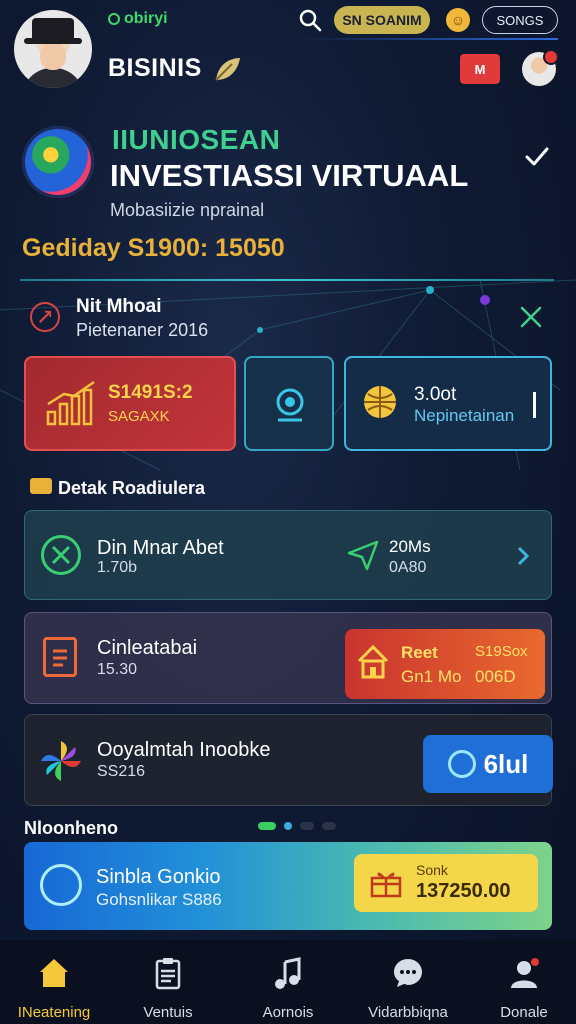 The height and width of the screenshot is (1024, 576). Describe the element at coordinates (187, 210) in the screenshot. I see `hero-description: Mobasiizie nprainal` at that location.